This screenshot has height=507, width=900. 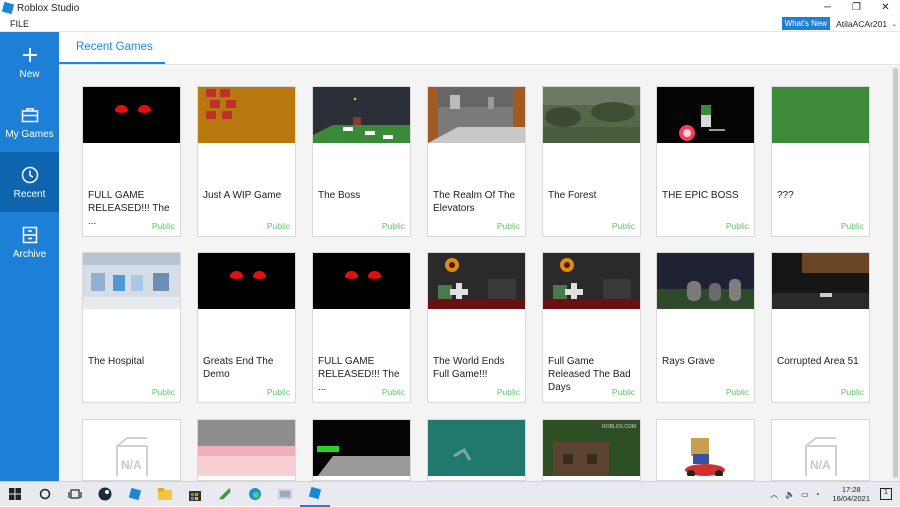 I want to click on game-card: Rays Grave Public, so click(x=705, y=327).